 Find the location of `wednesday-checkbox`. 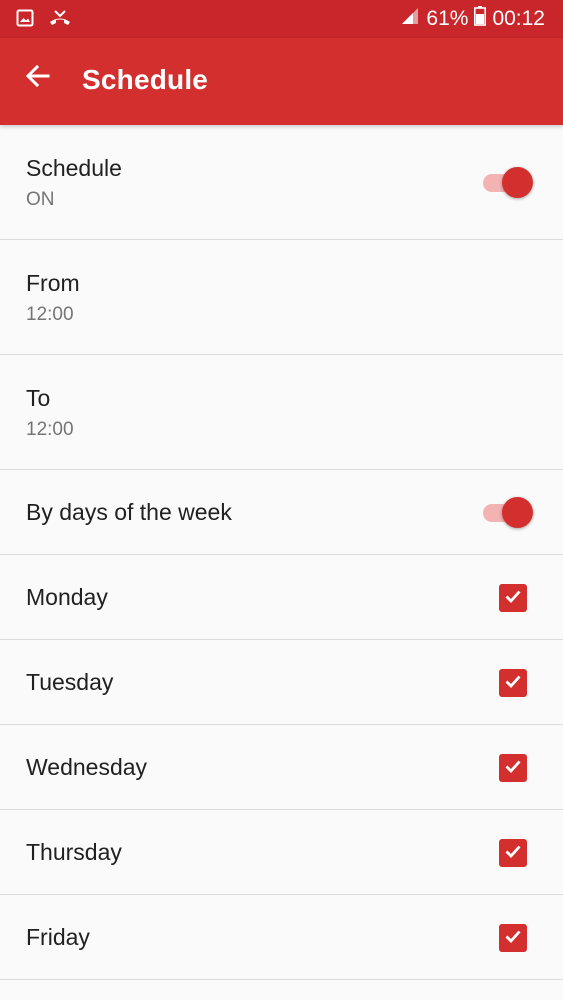

wednesday-checkbox is located at coordinates (513, 768).